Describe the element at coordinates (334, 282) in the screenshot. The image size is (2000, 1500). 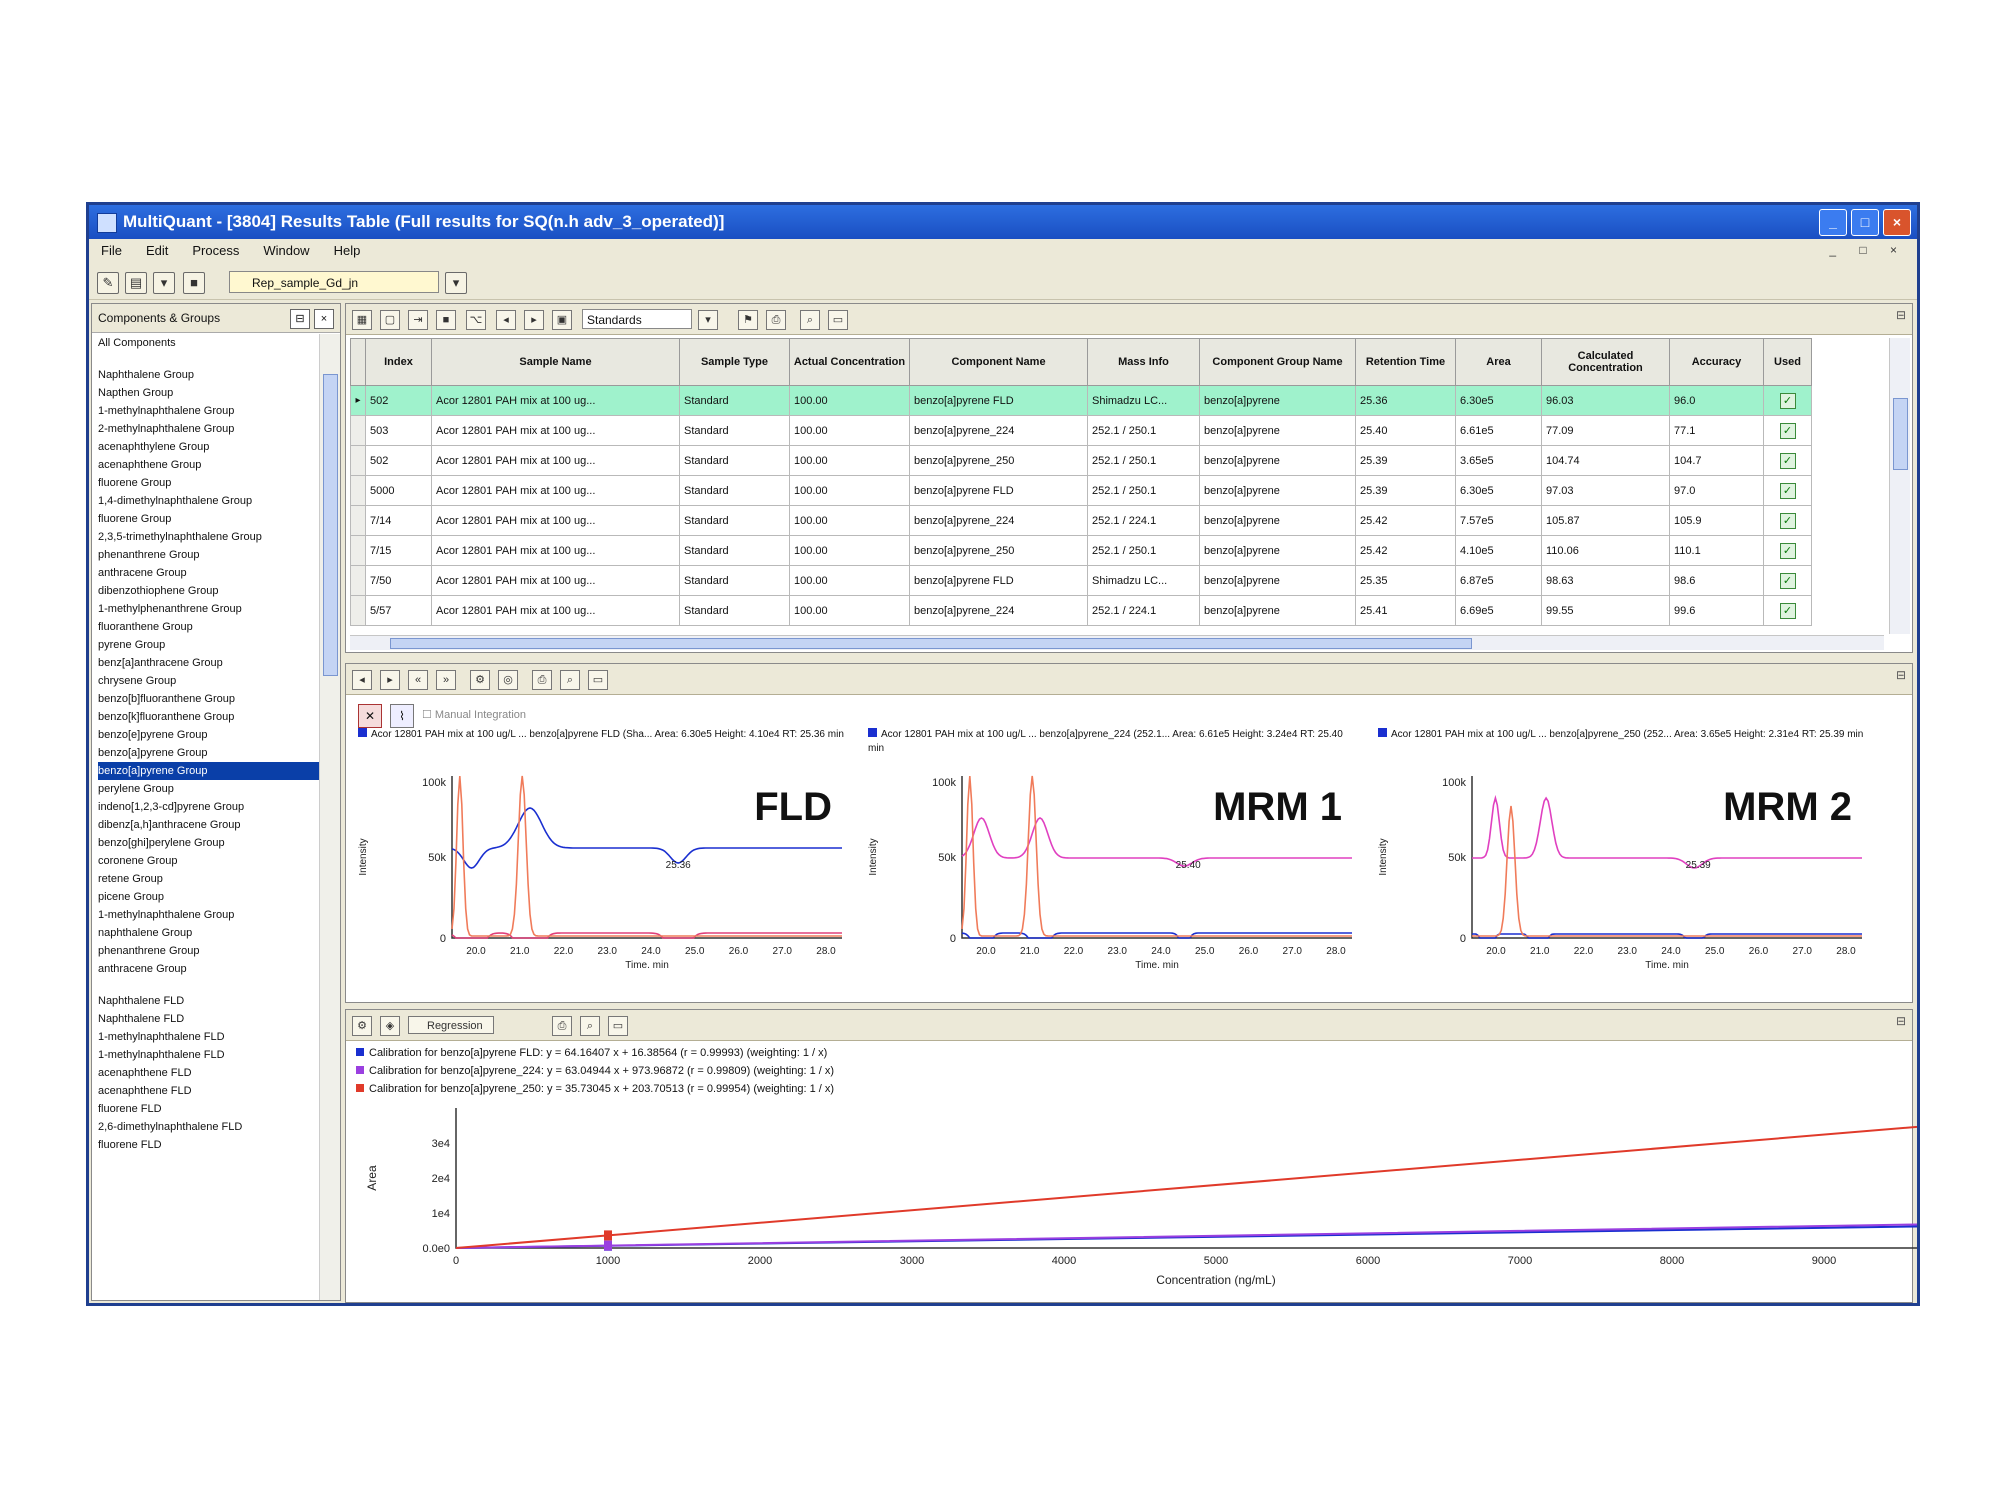
I see `results-file-combo: Rep_sample_Gd_jn` at that location.